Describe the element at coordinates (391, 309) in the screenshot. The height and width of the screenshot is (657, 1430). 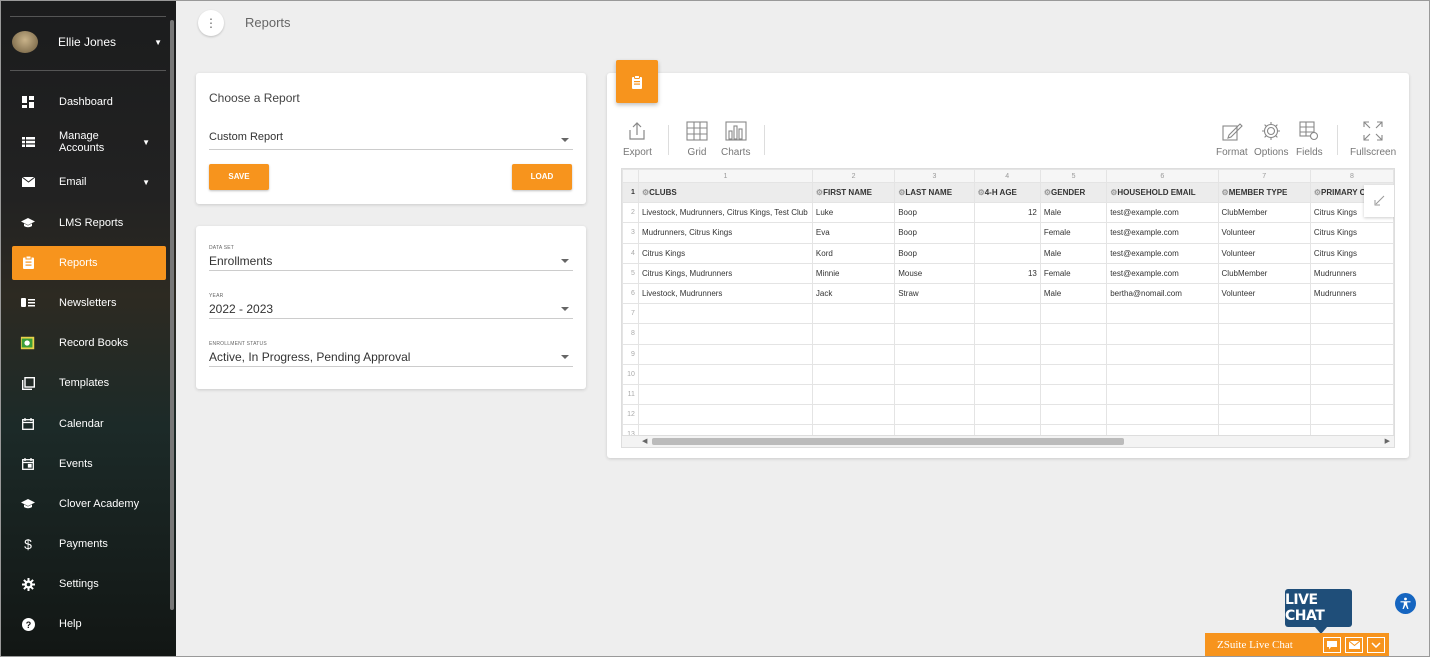
I see `year-select: 2022 - 2023` at that location.